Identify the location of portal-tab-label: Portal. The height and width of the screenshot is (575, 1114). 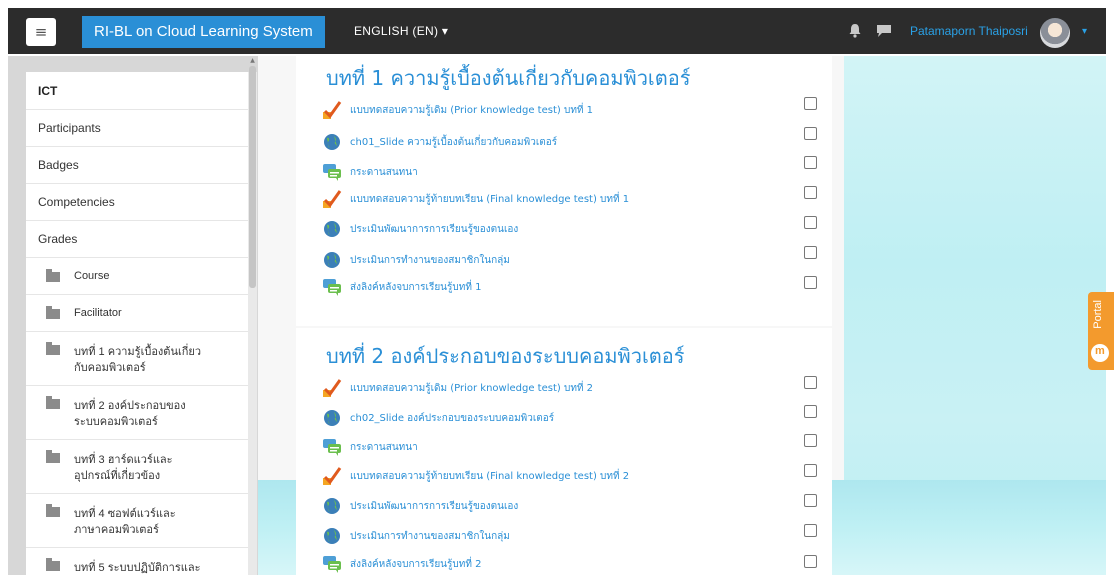
(1098, 314).